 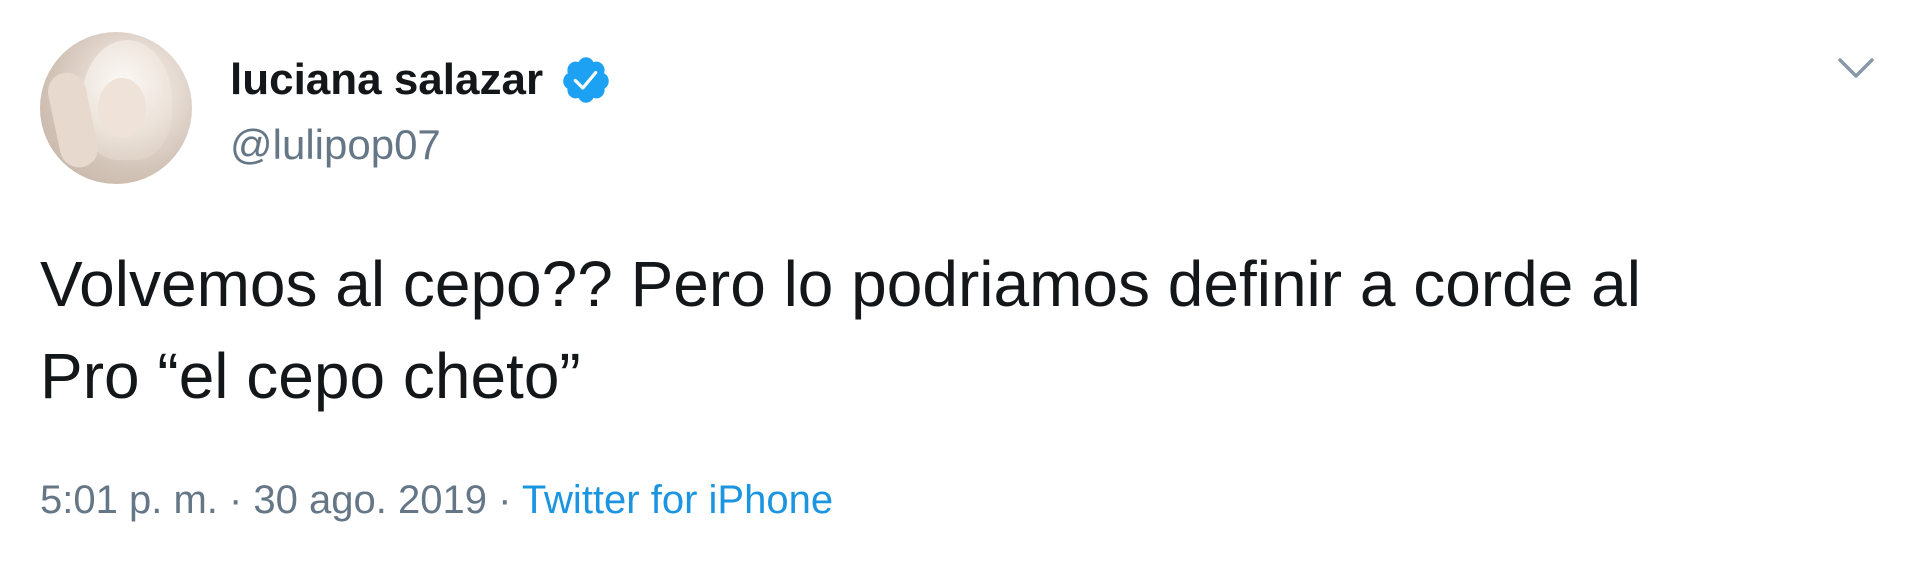 What do you see at coordinates (370, 500) in the screenshot?
I see `tweet-date: 30 ago. 2019` at bounding box center [370, 500].